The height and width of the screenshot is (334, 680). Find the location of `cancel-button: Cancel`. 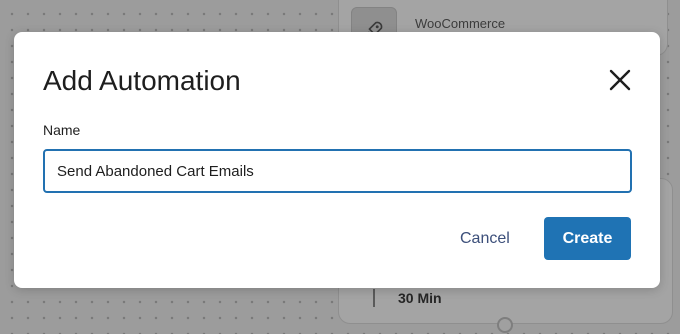

cancel-button: Cancel is located at coordinates (485, 239).